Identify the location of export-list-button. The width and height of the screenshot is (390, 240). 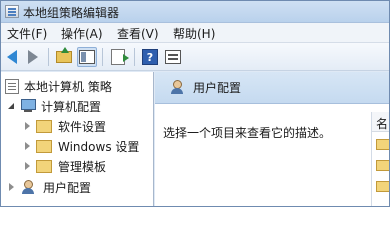
(118, 57).